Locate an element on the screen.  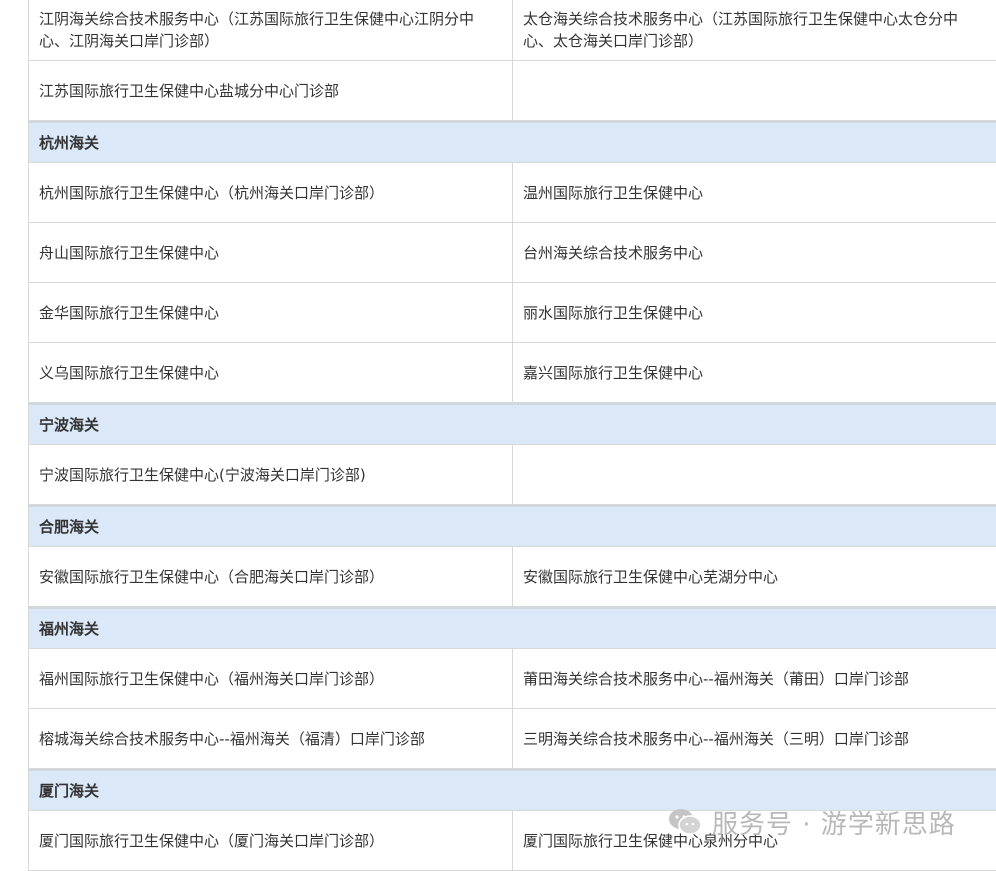
table-cell-left: 福州国际旅行卫生保健中心（福州海关口岸门诊部） is located at coordinates (271, 678).